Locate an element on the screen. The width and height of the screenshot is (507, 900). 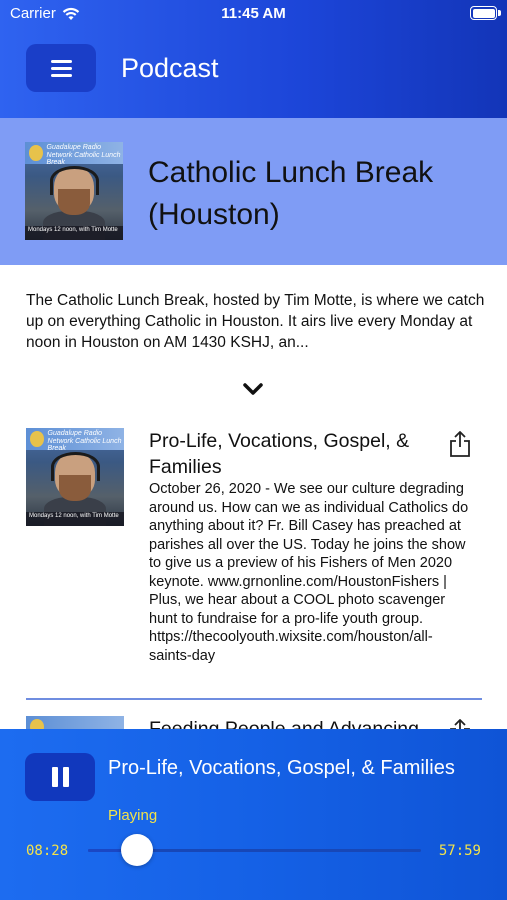
clock: 11:45 AM is located at coordinates (253, 13).